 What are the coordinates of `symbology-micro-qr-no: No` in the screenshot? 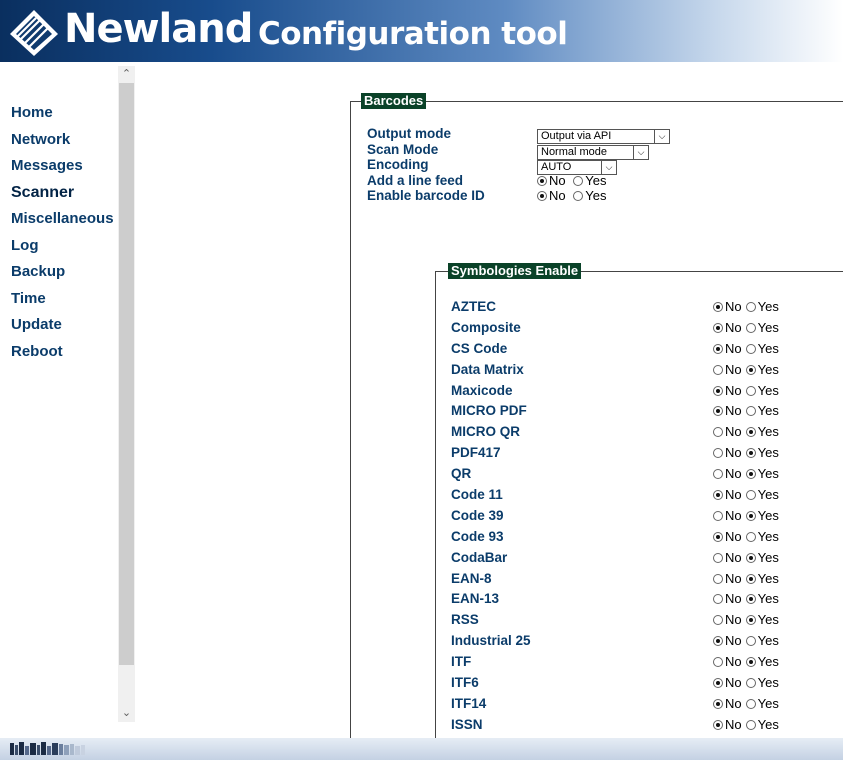 It's located at (727, 432).